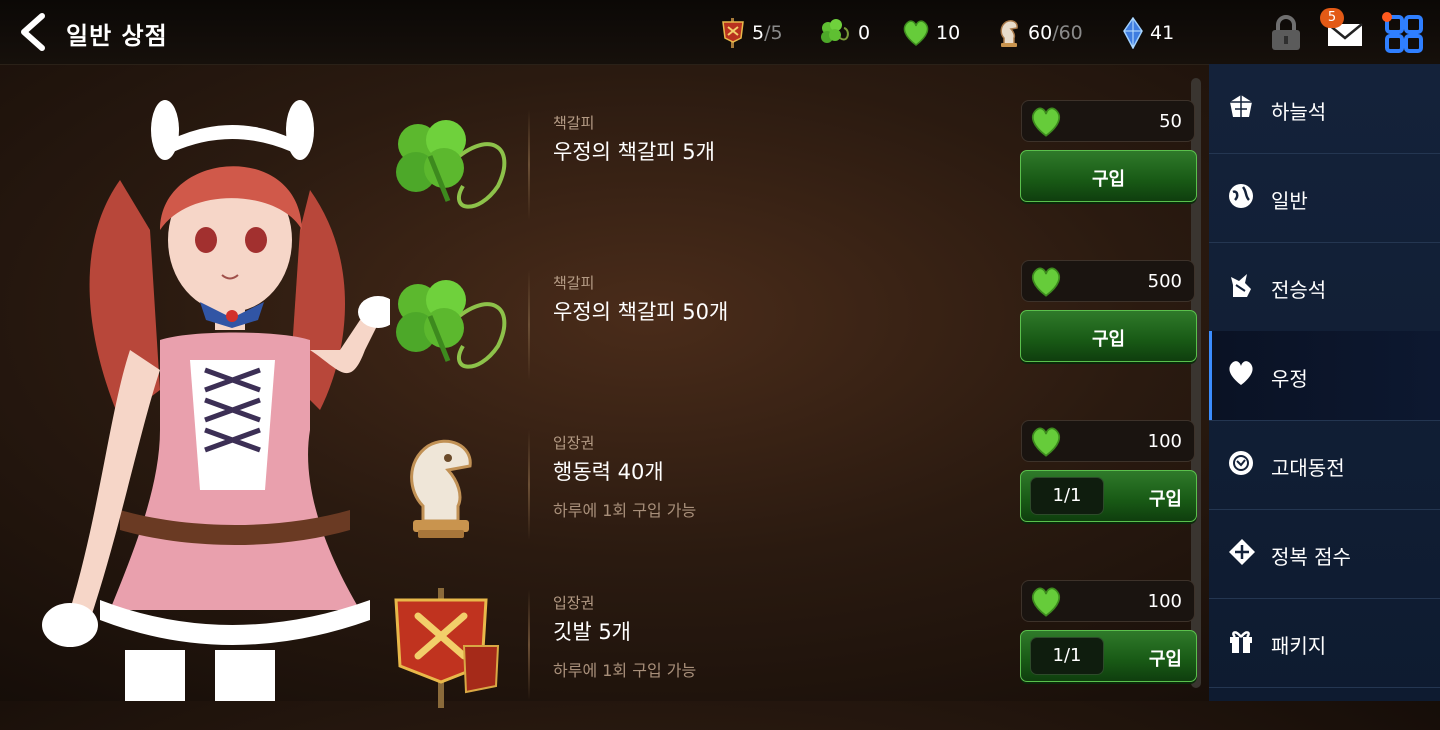 The image size is (1440, 730). Describe the element at coordinates (1108, 121) in the screenshot. I see `item-price: 50` at that location.